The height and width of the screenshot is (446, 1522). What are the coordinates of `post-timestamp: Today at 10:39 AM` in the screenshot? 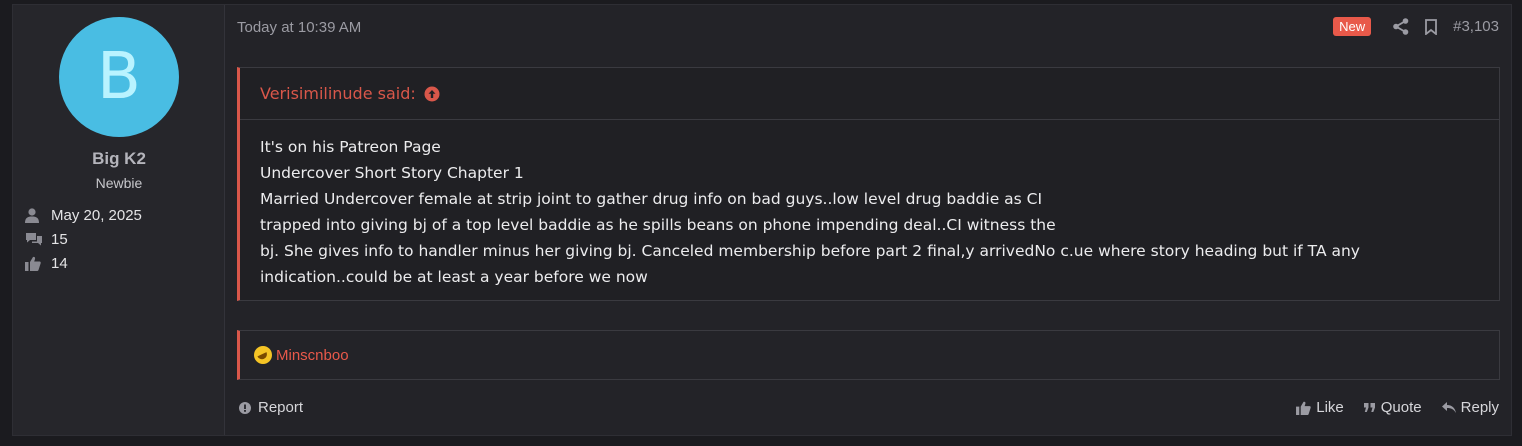 It's located at (299, 27).